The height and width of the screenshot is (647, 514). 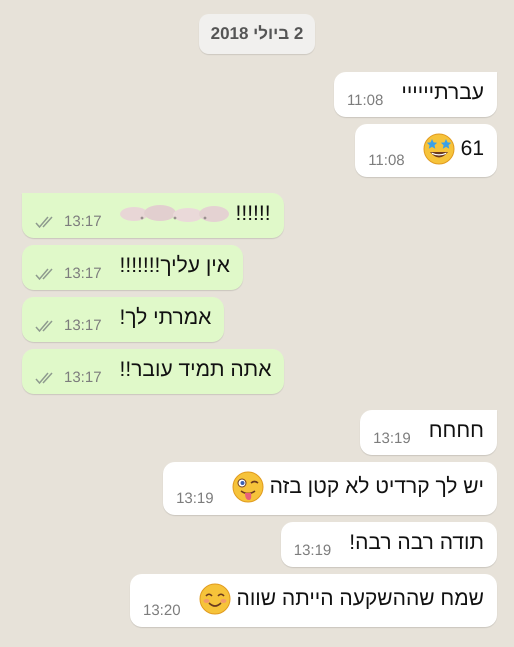 I want to click on date-chip: 2 ביולי 2018, so click(x=257, y=34).